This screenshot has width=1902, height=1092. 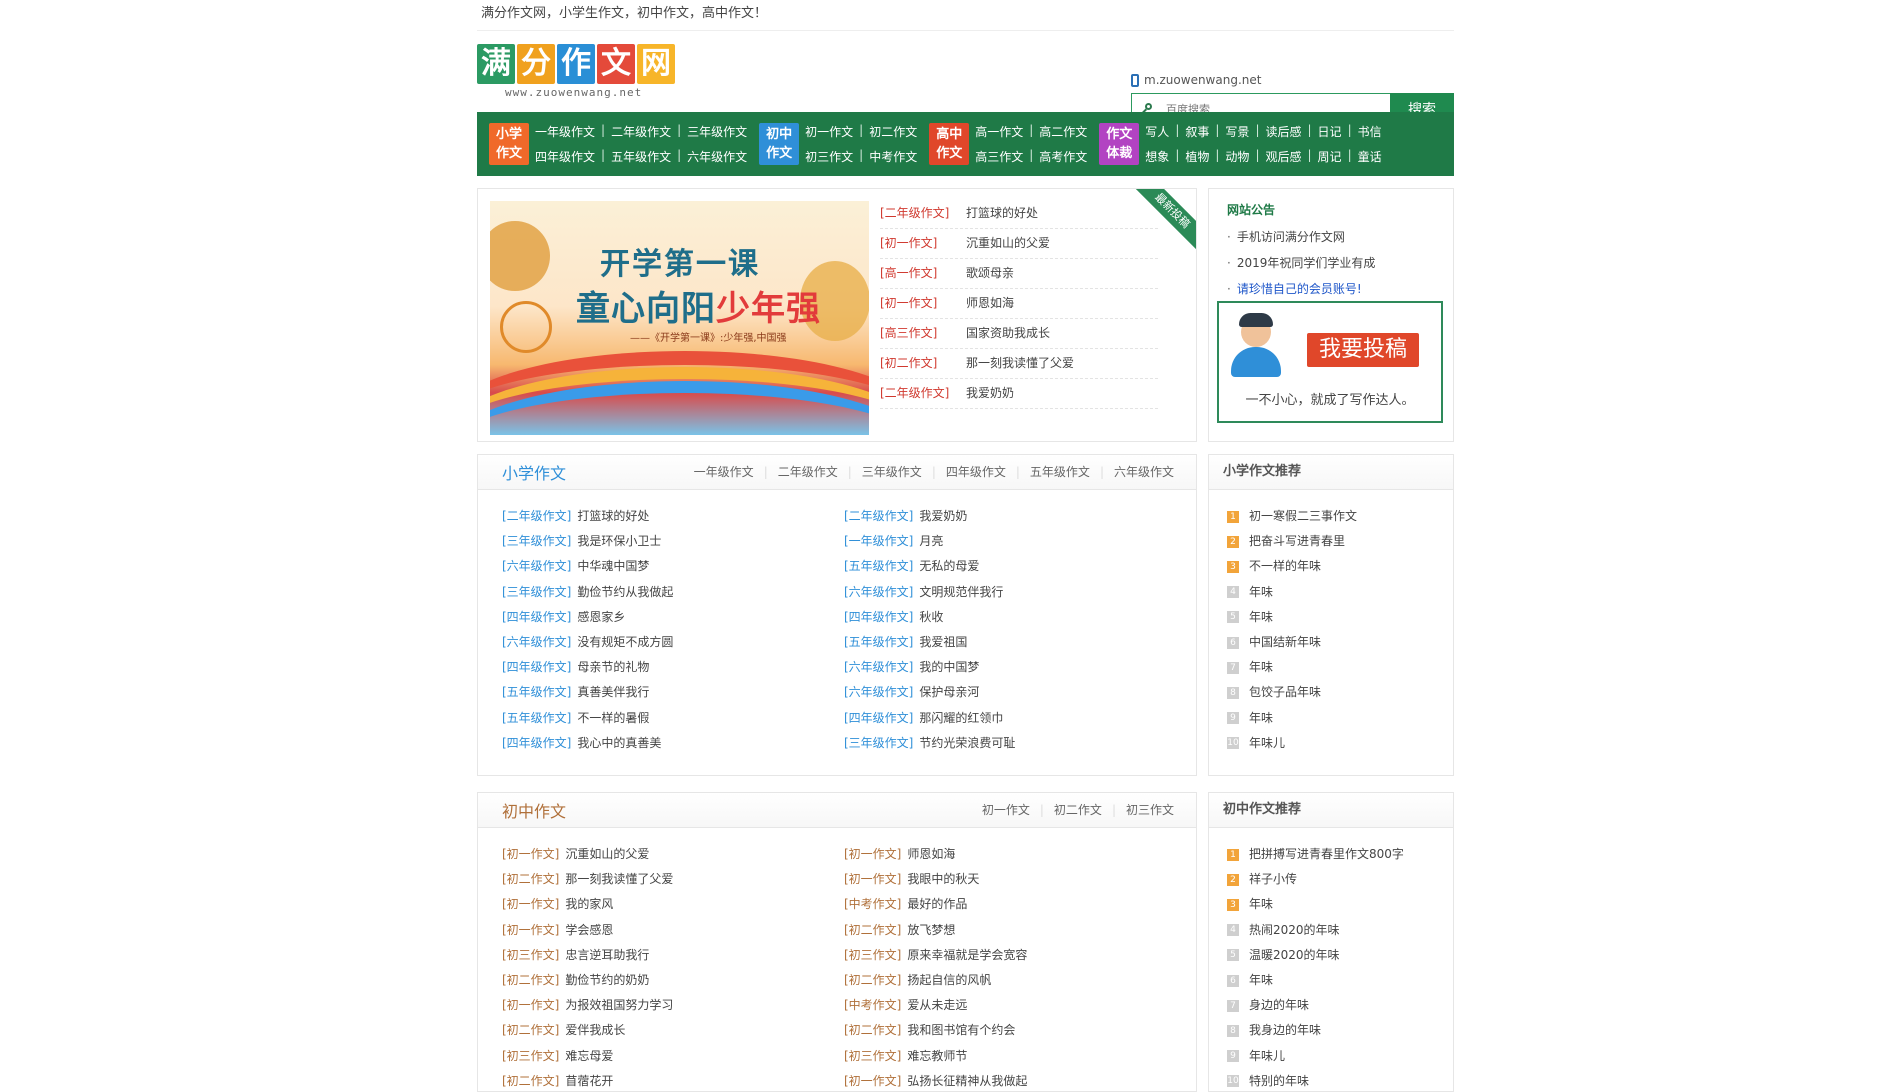 I want to click on article-title: 打篮球的好处, so click(x=613, y=516).